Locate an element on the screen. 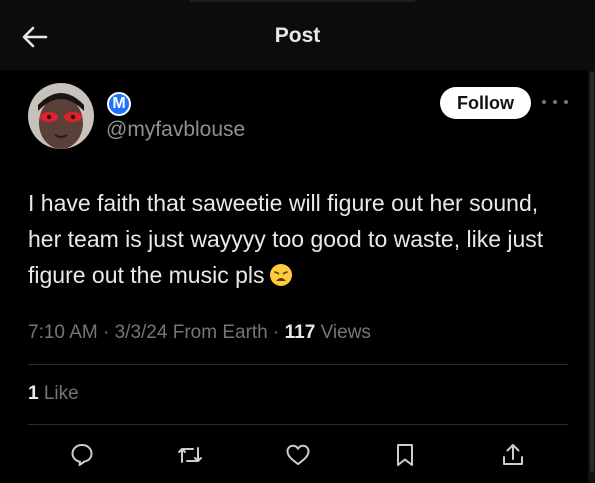  action-bar is located at coordinates (297, 455).